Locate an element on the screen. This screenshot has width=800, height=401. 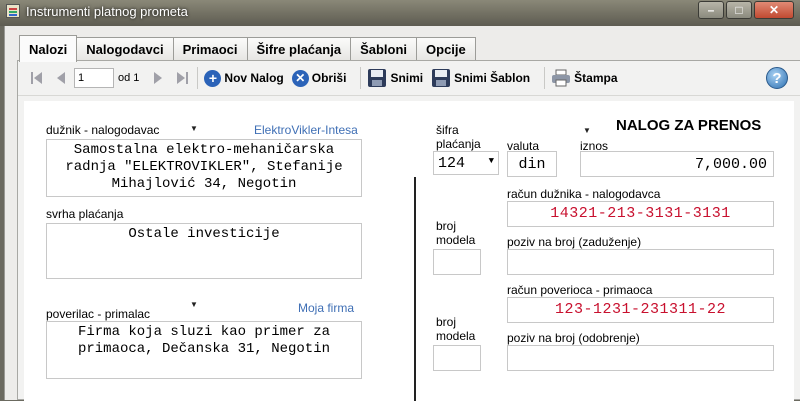
reference-credit-field is located at coordinates (640, 358).